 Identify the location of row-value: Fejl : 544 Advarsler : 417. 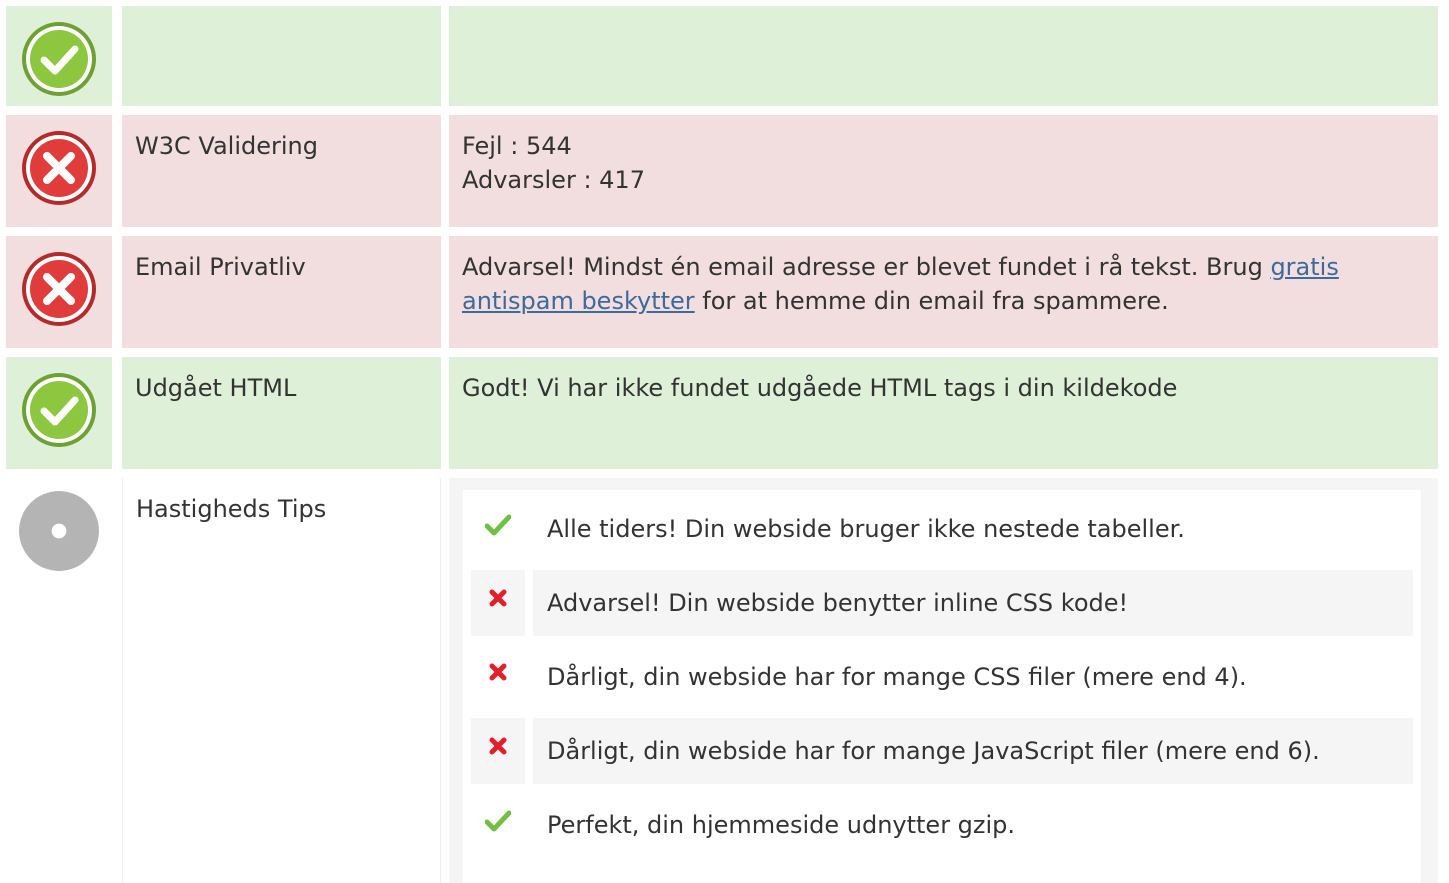
(943, 171).